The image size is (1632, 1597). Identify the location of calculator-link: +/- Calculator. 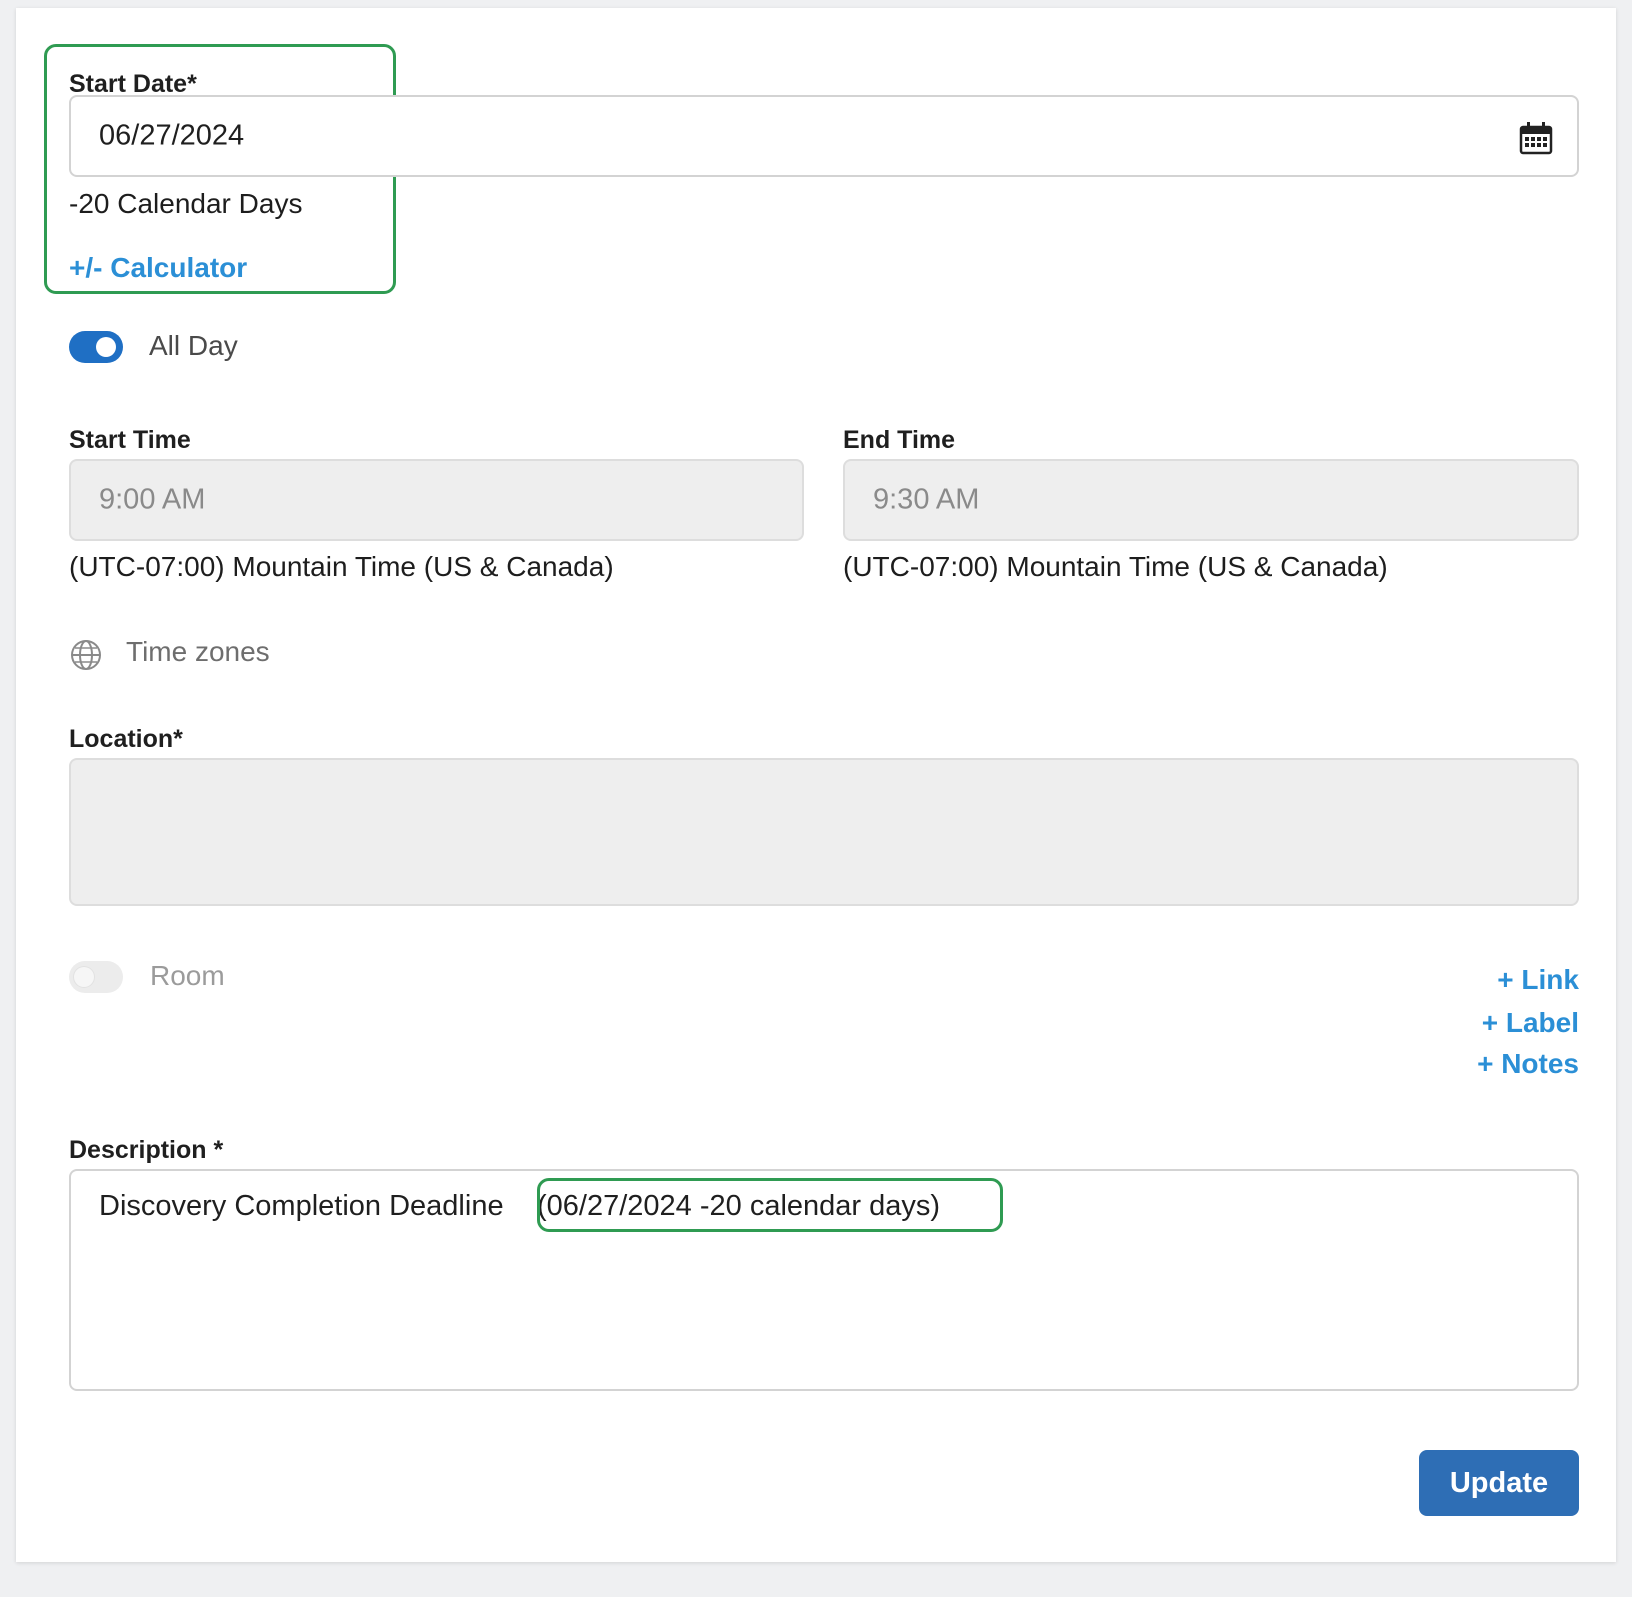
(158, 268).